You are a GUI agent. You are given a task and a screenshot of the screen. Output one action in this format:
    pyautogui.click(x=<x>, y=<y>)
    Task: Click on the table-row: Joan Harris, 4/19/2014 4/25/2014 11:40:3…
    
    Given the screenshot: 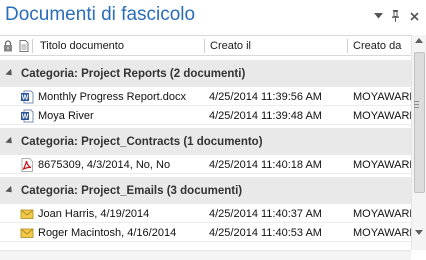 What is the action you would take?
    pyautogui.click(x=205, y=214)
    